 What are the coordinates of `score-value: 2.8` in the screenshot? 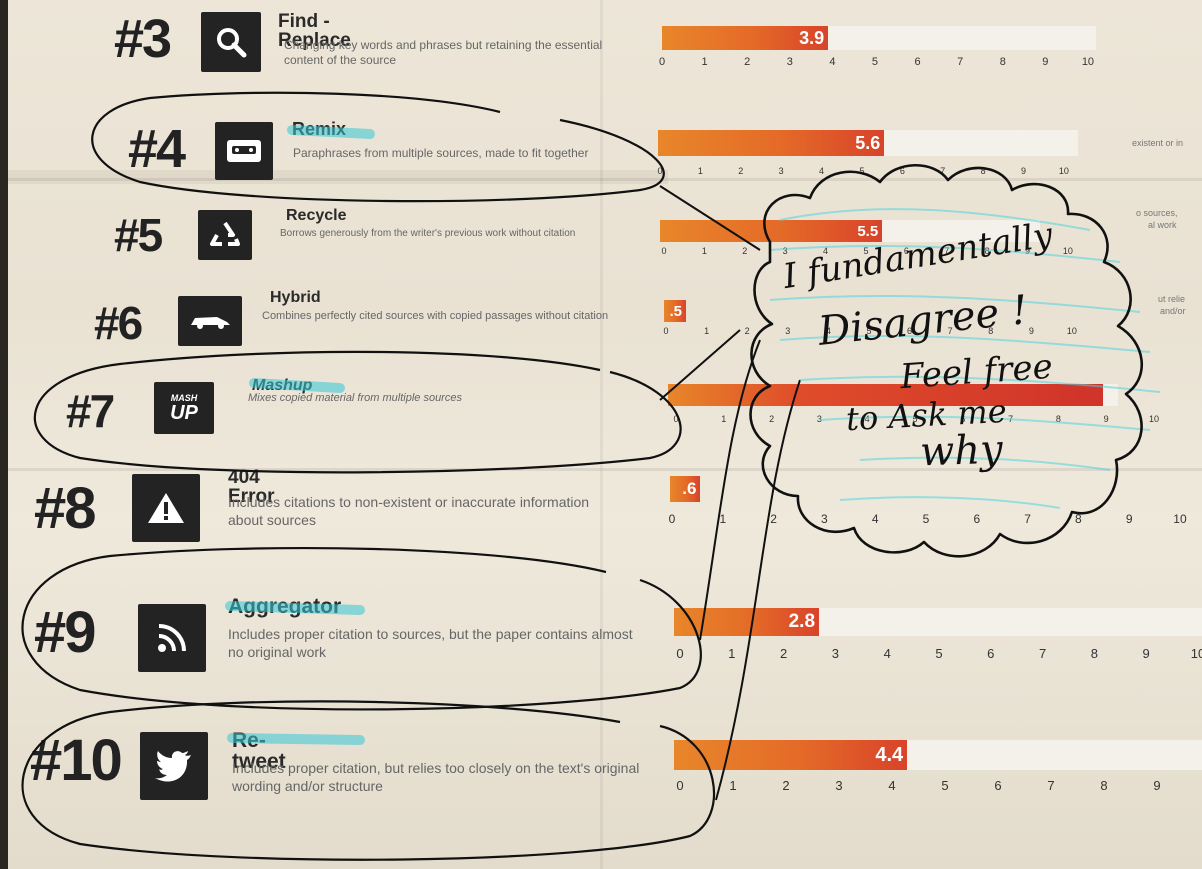 It's located at (802, 621).